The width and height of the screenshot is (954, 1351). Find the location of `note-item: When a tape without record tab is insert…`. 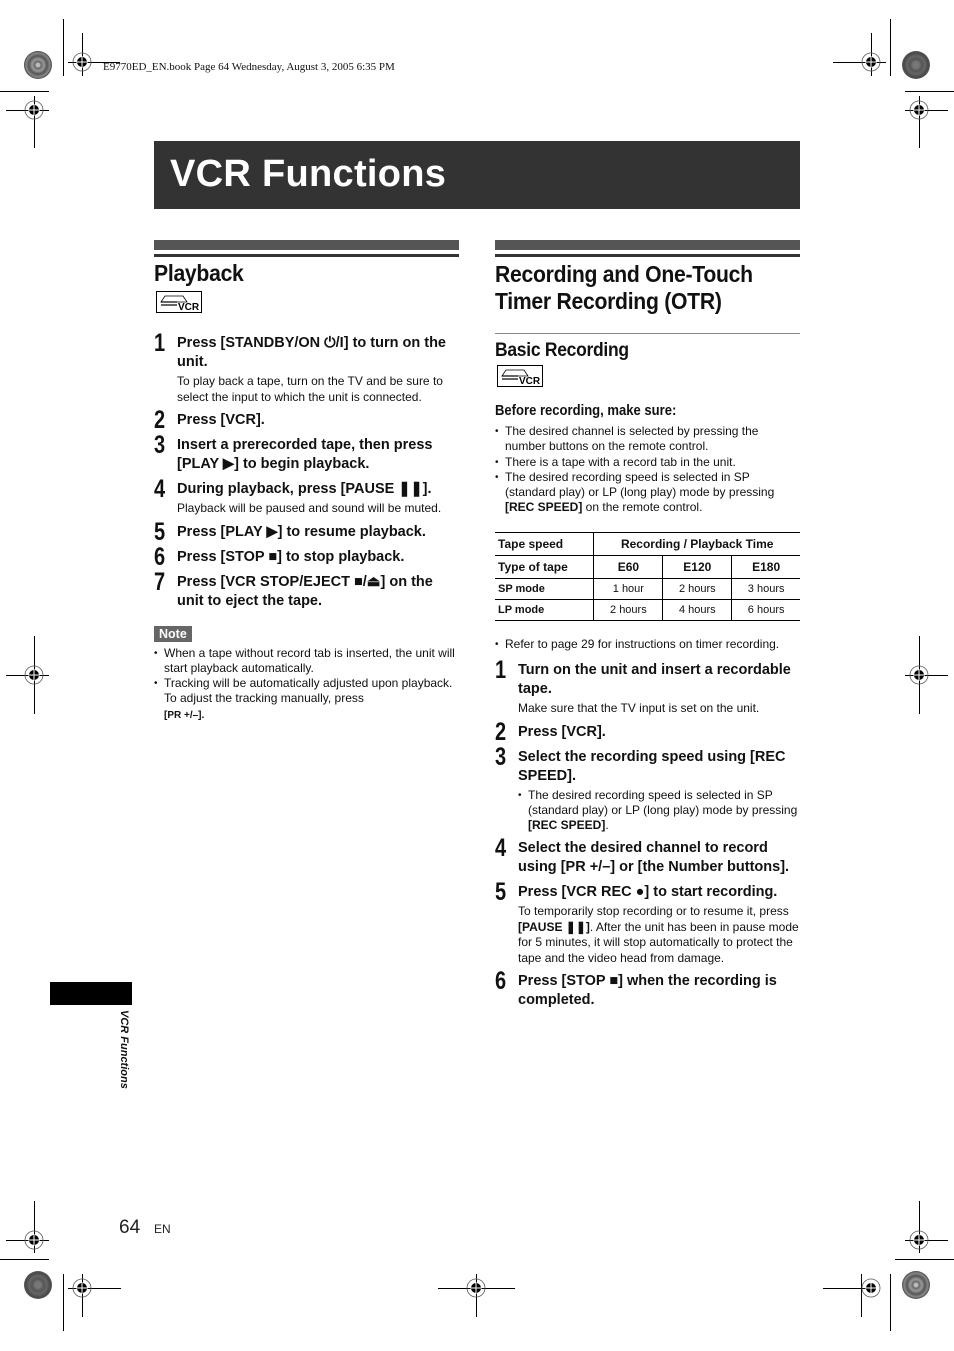

note-item: When a tape without record tab is insert… is located at coordinates (306, 661).